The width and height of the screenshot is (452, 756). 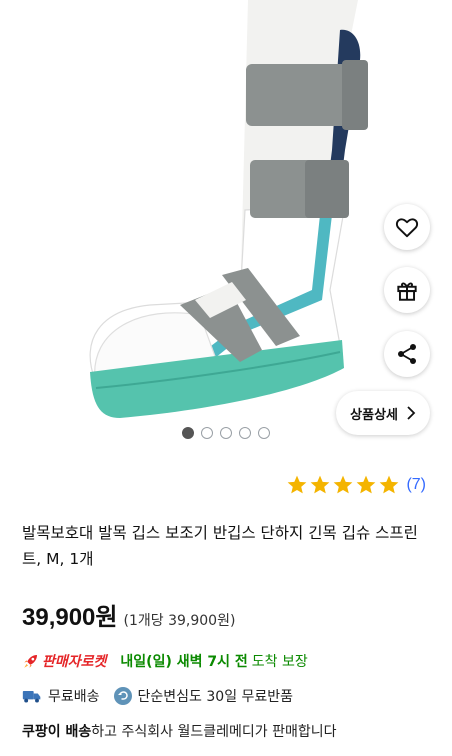 What do you see at coordinates (184, 662) in the screenshot?
I see `delivery-date: 내일(일) 새벽 7시 전` at bounding box center [184, 662].